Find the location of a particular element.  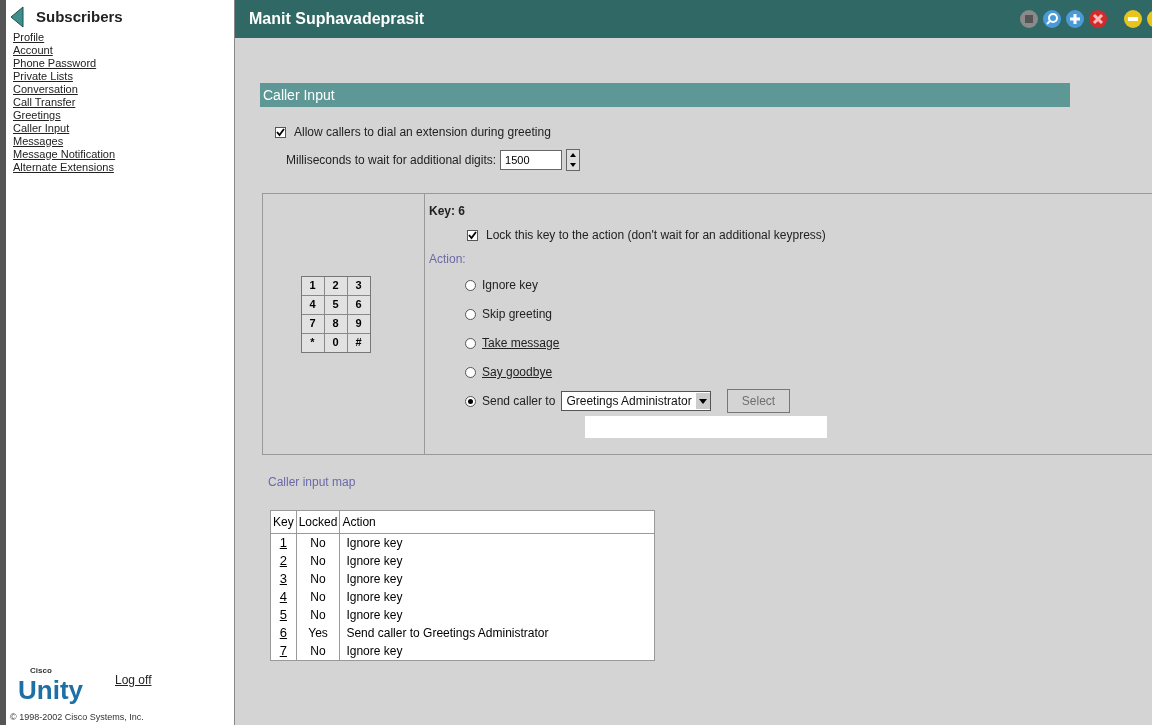

logoff-link: Log off is located at coordinates (133, 679).